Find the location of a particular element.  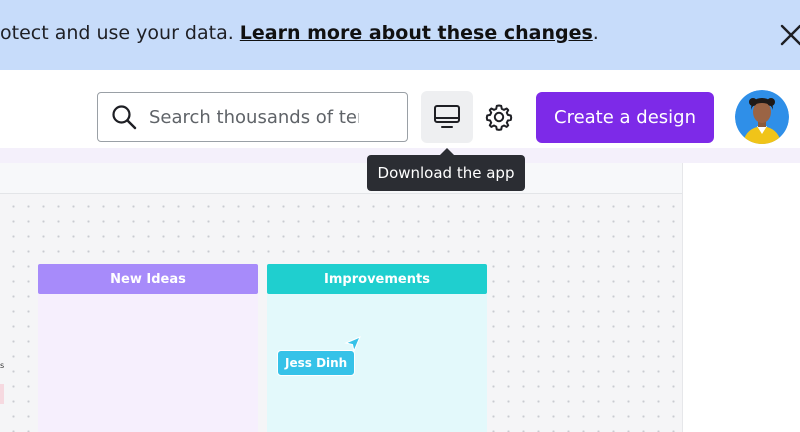

banner-suffix: . is located at coordinates (595, 33).